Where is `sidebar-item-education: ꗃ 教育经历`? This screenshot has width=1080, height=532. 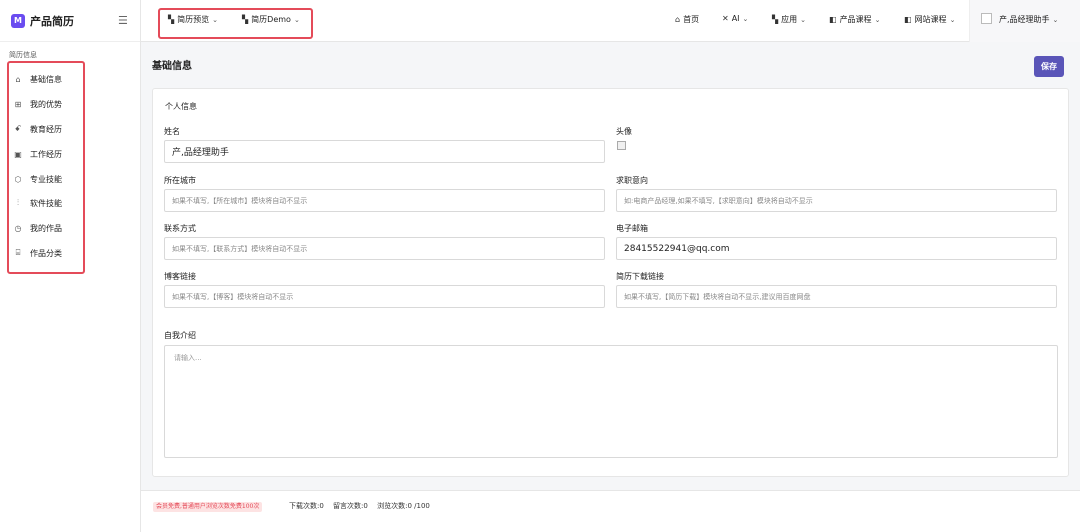 sidebar-item-education: ꗃ 教育经历 is located at coordinates (37, 129).